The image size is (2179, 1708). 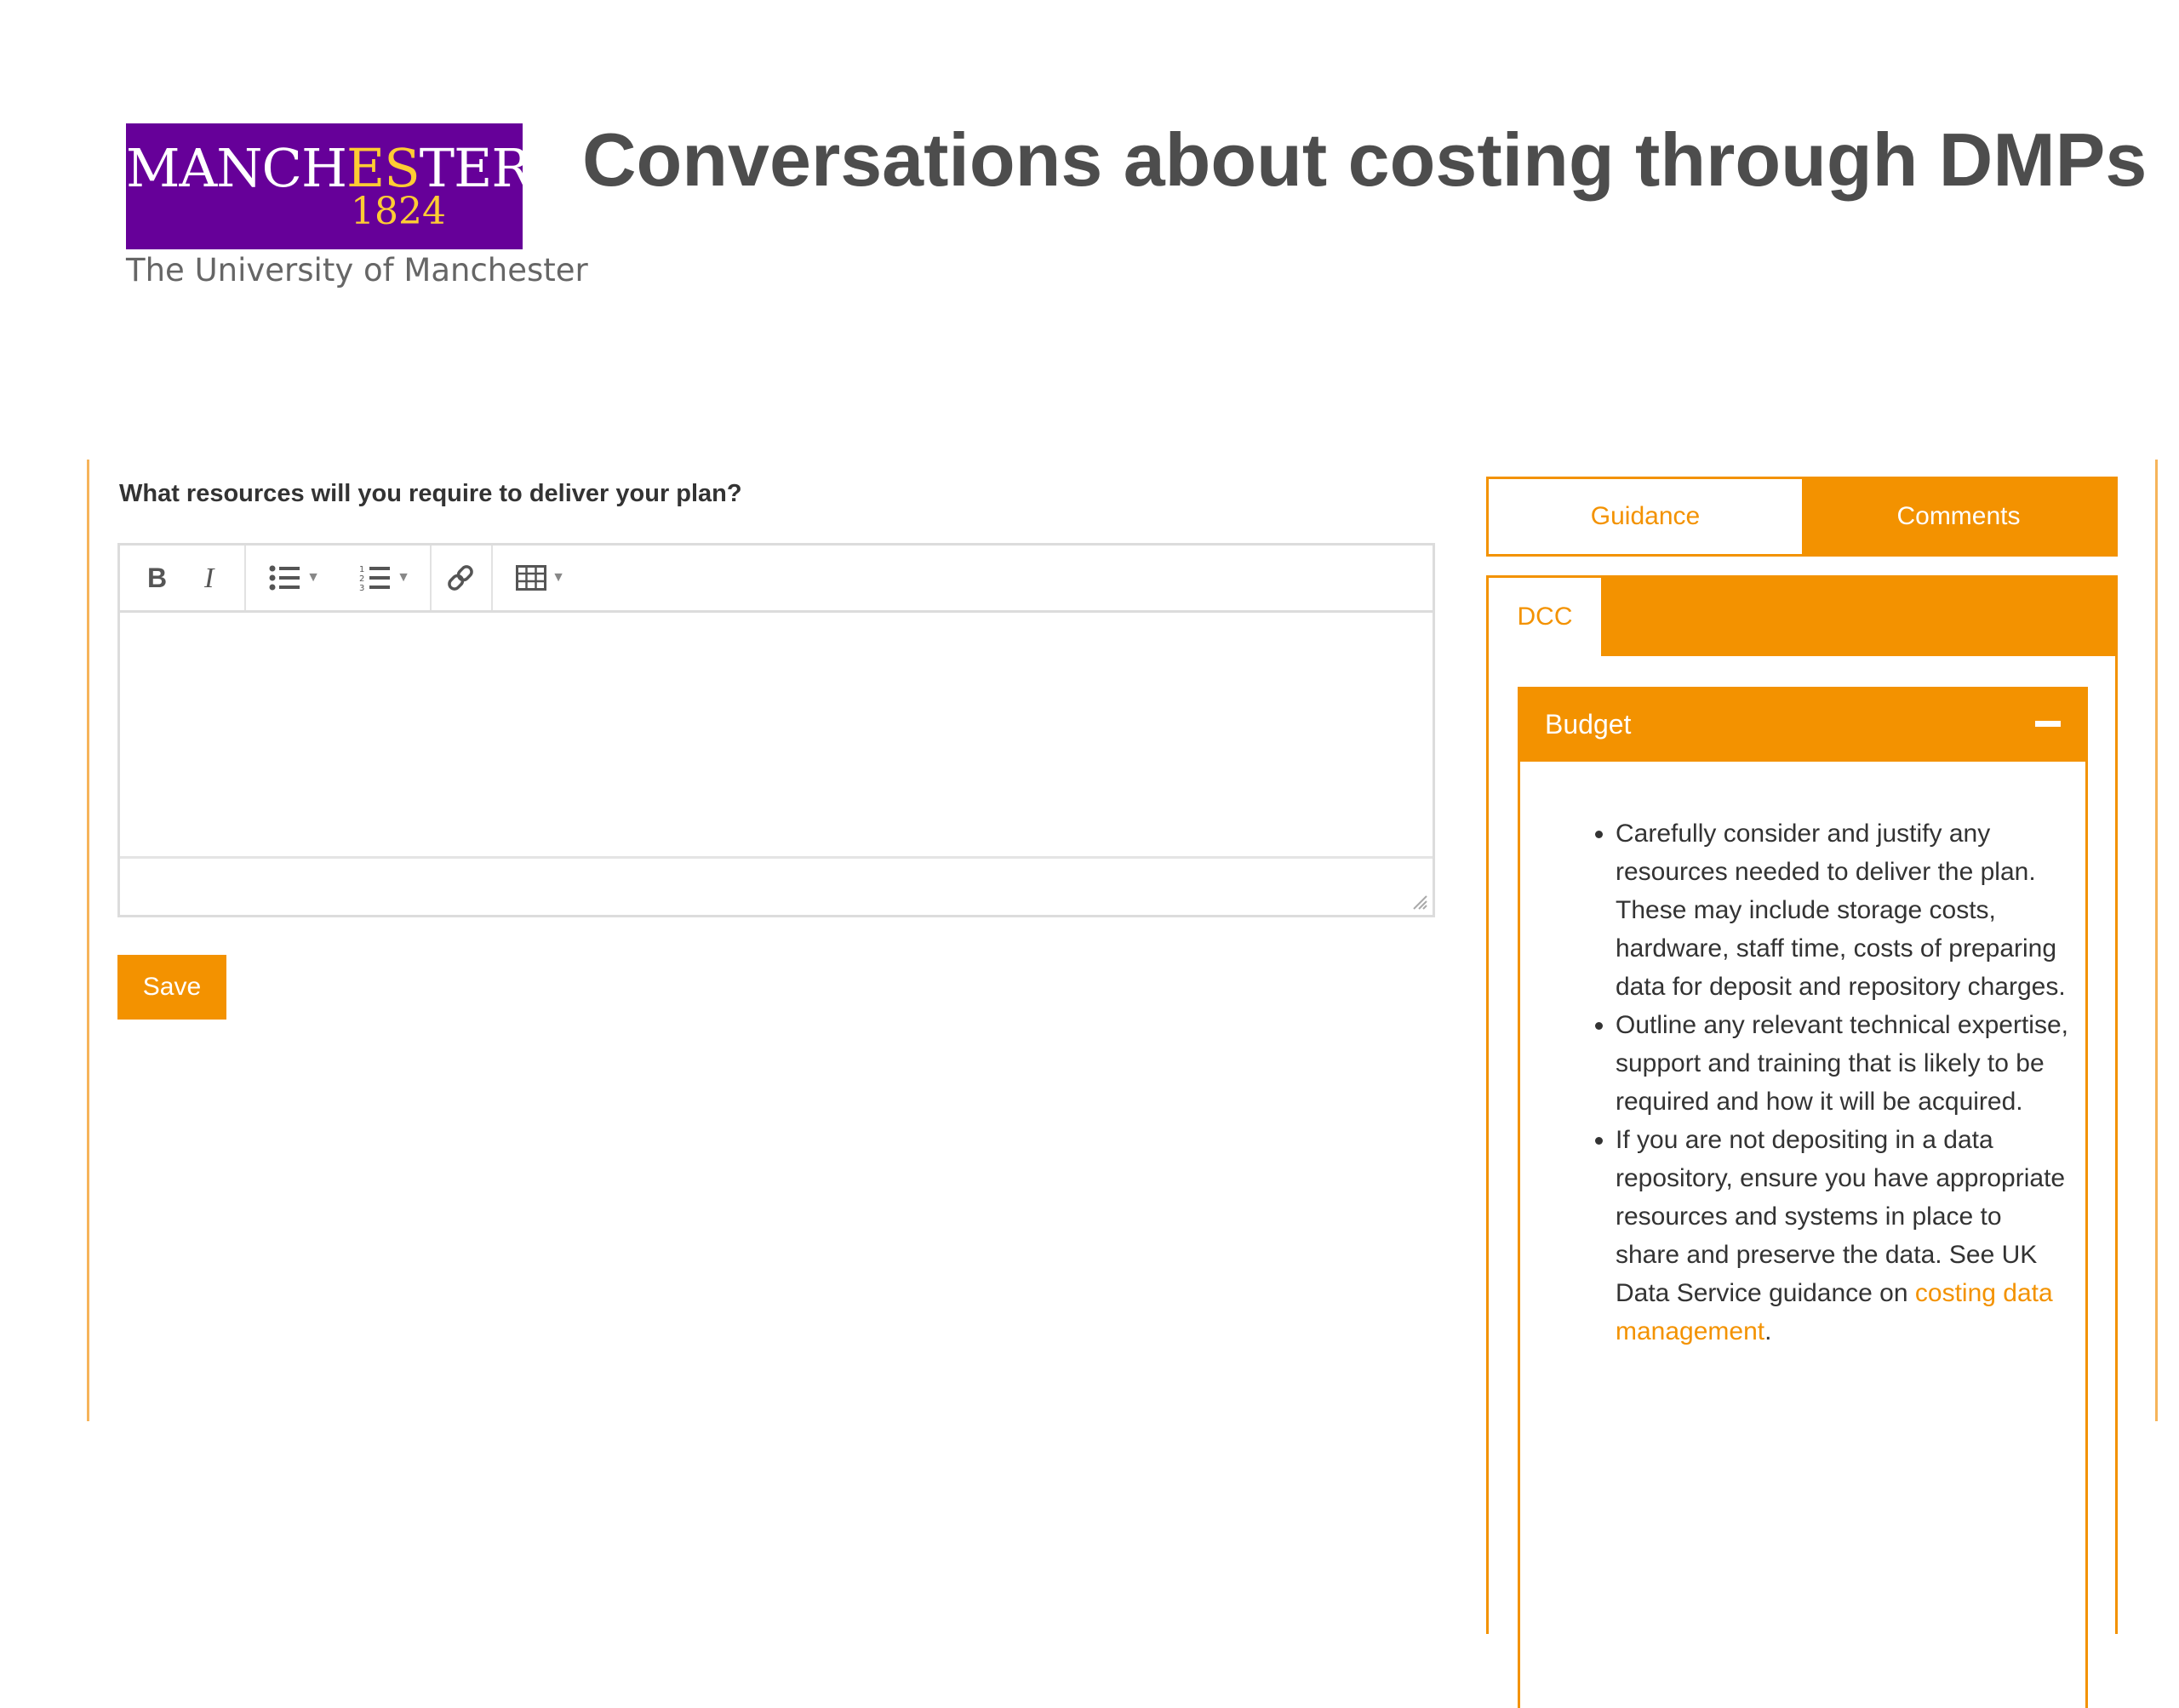 What do you see at coordinates (361, 569) in the screenshot?
I see `svg-text: 1` at bounding box center [361, 569].